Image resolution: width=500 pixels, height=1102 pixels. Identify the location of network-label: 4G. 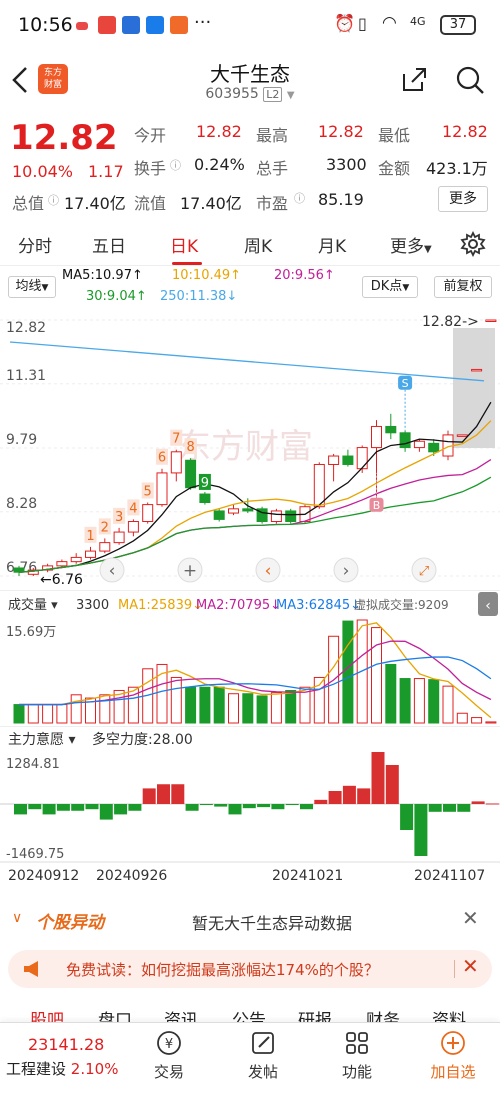
(418, 21).